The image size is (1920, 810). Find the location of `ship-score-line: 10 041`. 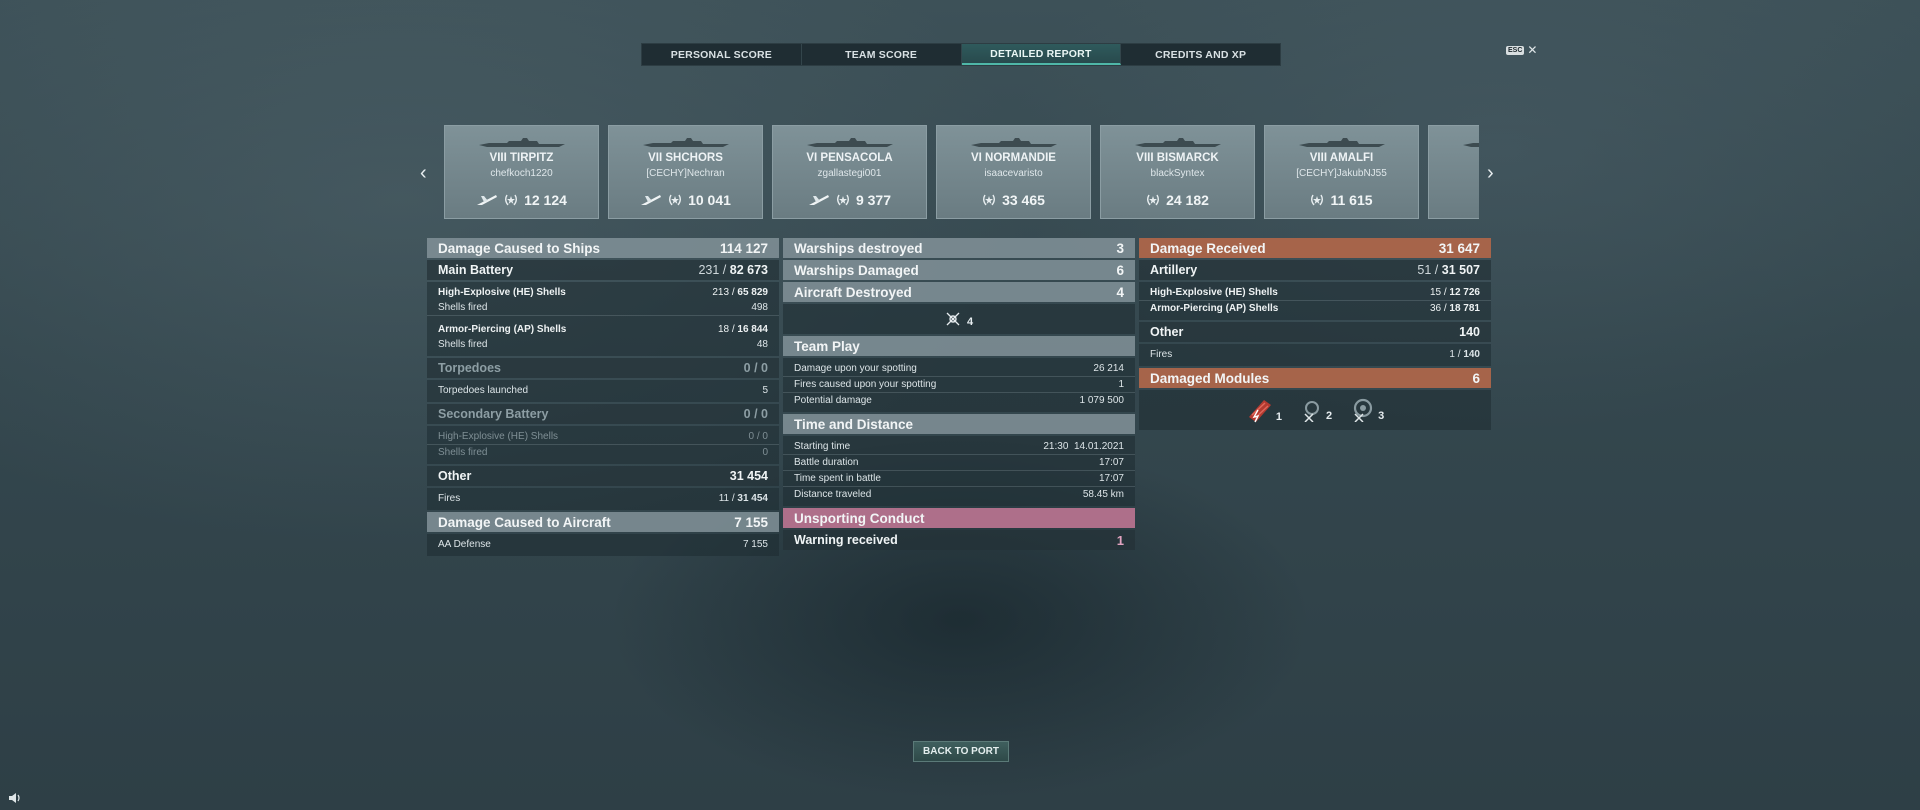

ship-score-line: 10 041 is located at coordinates (685, 200).